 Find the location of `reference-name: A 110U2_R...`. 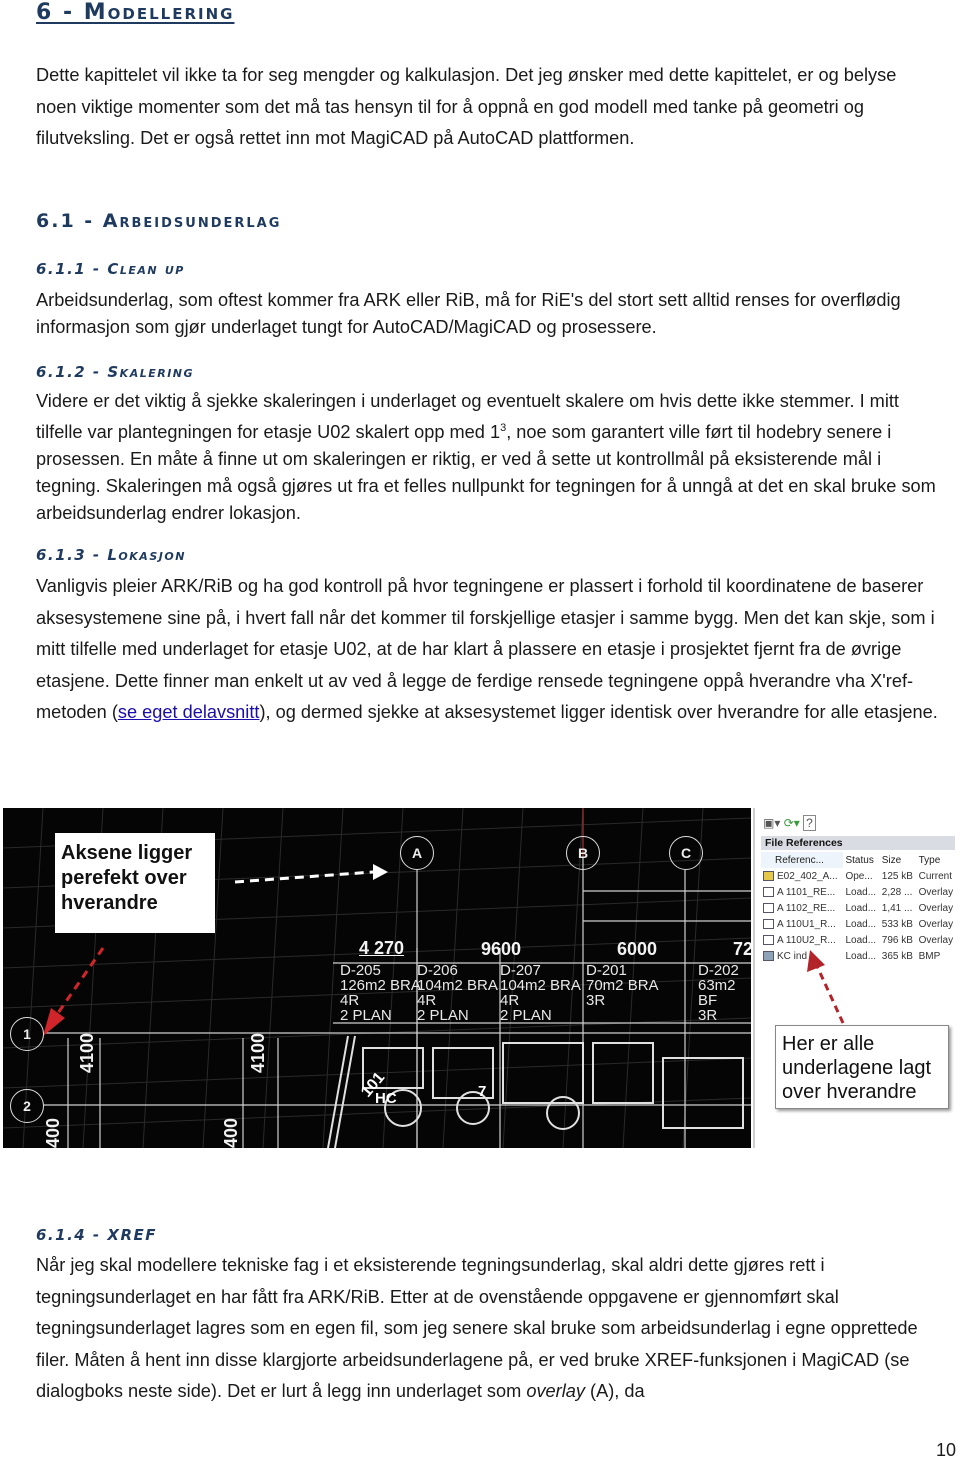

reference-name: A 110U2_R... is located at coordinates (806, 940).